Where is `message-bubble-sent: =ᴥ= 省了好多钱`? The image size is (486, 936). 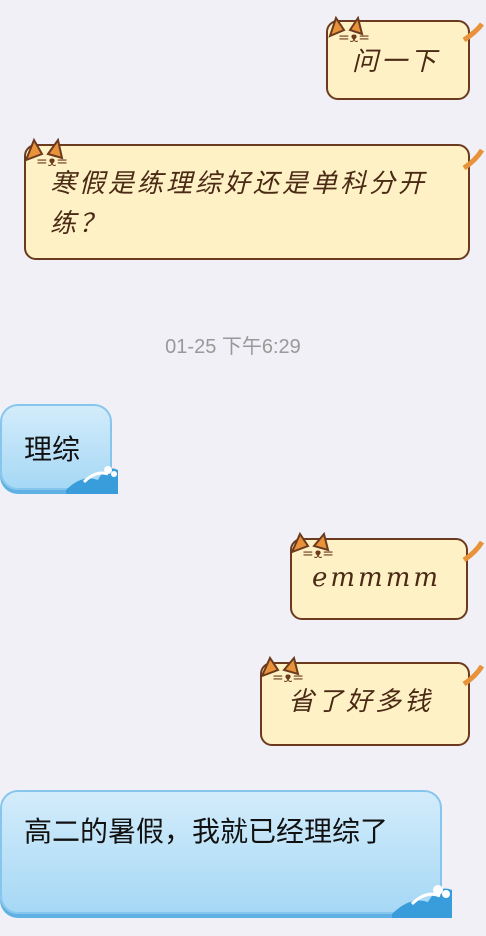 message-bubble-sent: =ᴥ= 省了好多钱 is located at coordinates (369, 702).